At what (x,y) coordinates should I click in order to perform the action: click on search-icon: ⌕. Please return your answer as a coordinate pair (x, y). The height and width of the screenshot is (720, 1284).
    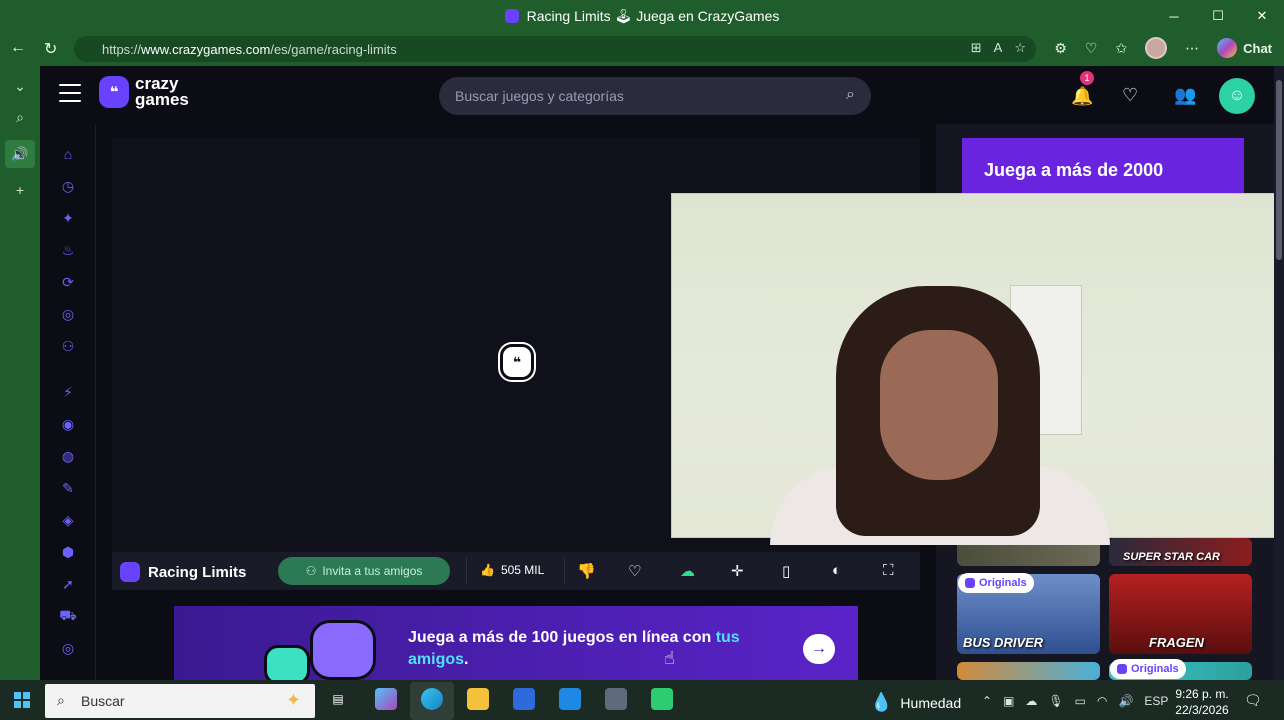
    Looking at the image, I should click on (850, 95).